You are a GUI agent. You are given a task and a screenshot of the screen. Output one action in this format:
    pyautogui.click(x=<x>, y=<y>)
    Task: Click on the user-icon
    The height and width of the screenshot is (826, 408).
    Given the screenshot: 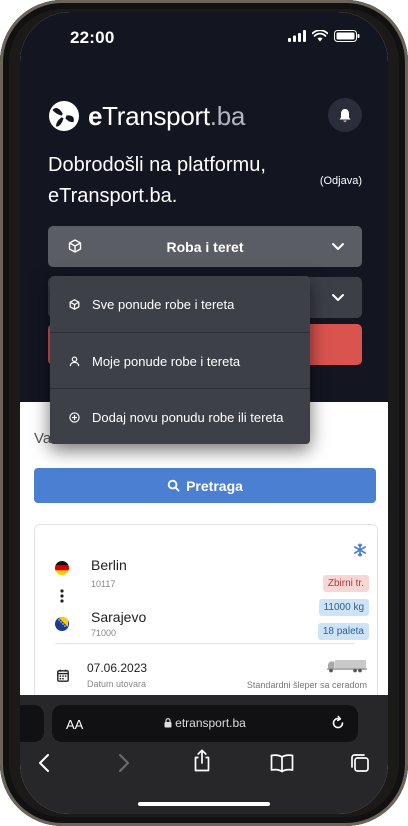 What is the action you would take?
    pyautogui.click(x=74, y=361)
    